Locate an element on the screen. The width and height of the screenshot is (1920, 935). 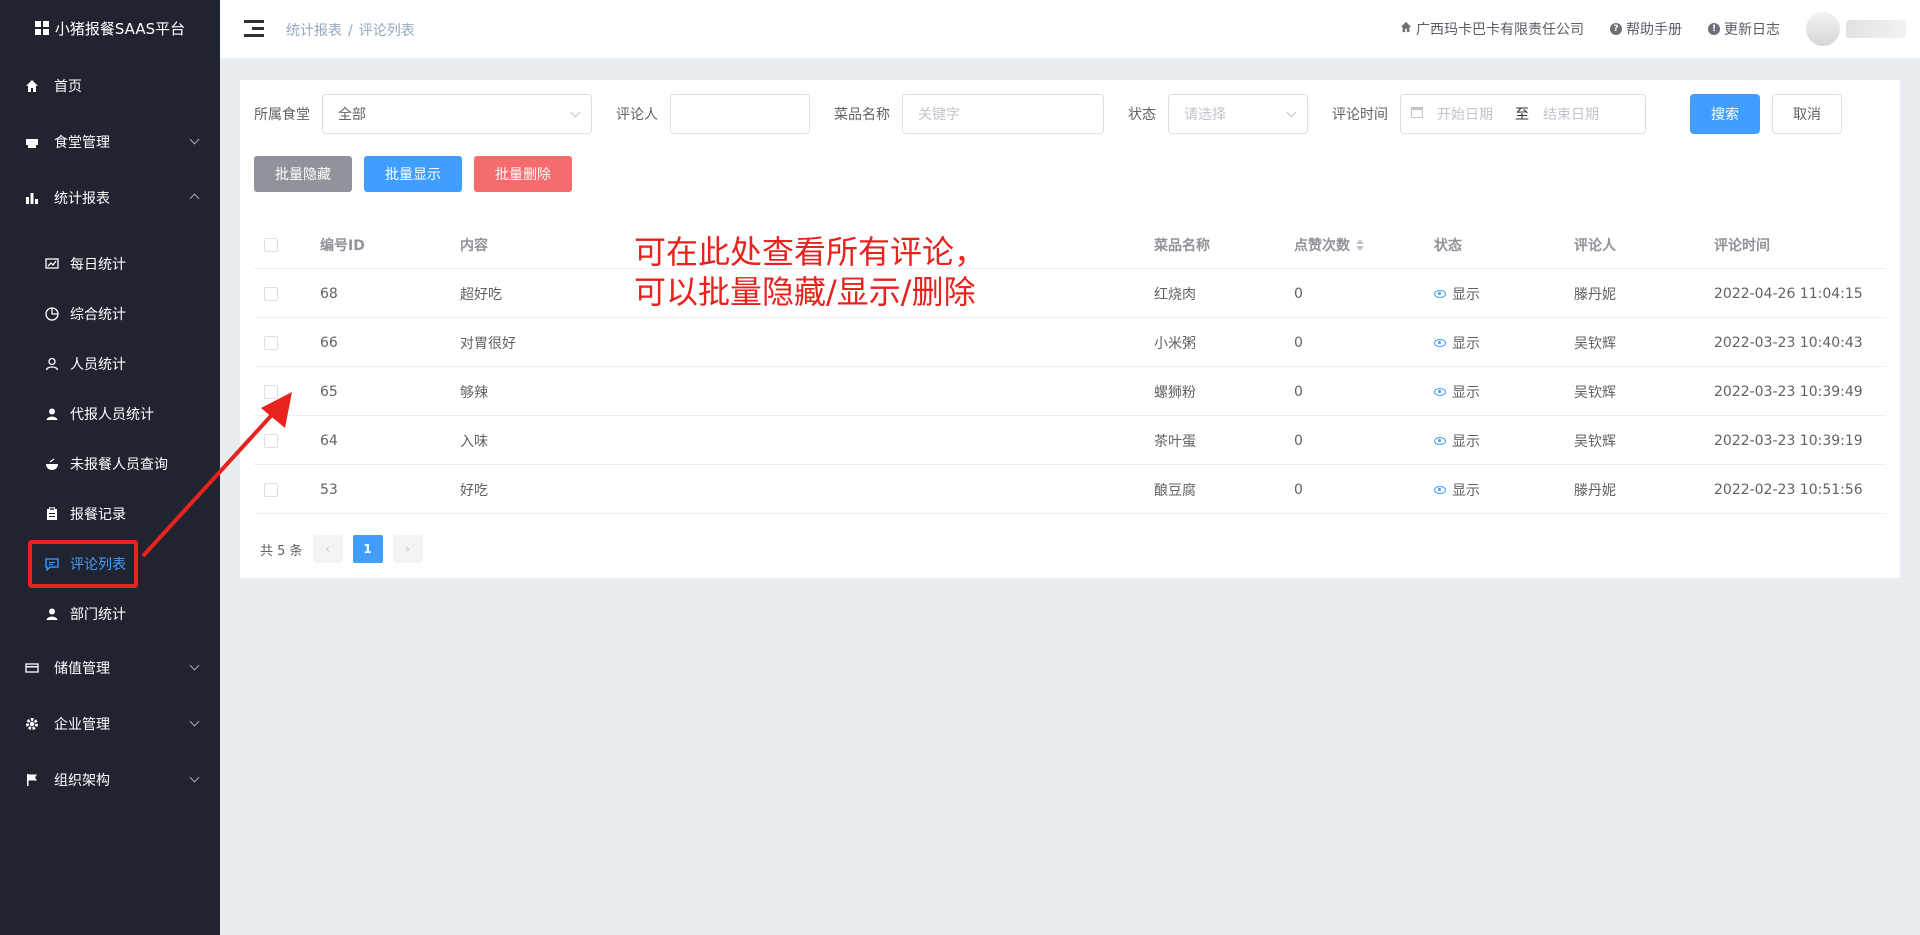
cell-time: 2022-02-23 10:51:56 is located at coordinates (1788, 489).